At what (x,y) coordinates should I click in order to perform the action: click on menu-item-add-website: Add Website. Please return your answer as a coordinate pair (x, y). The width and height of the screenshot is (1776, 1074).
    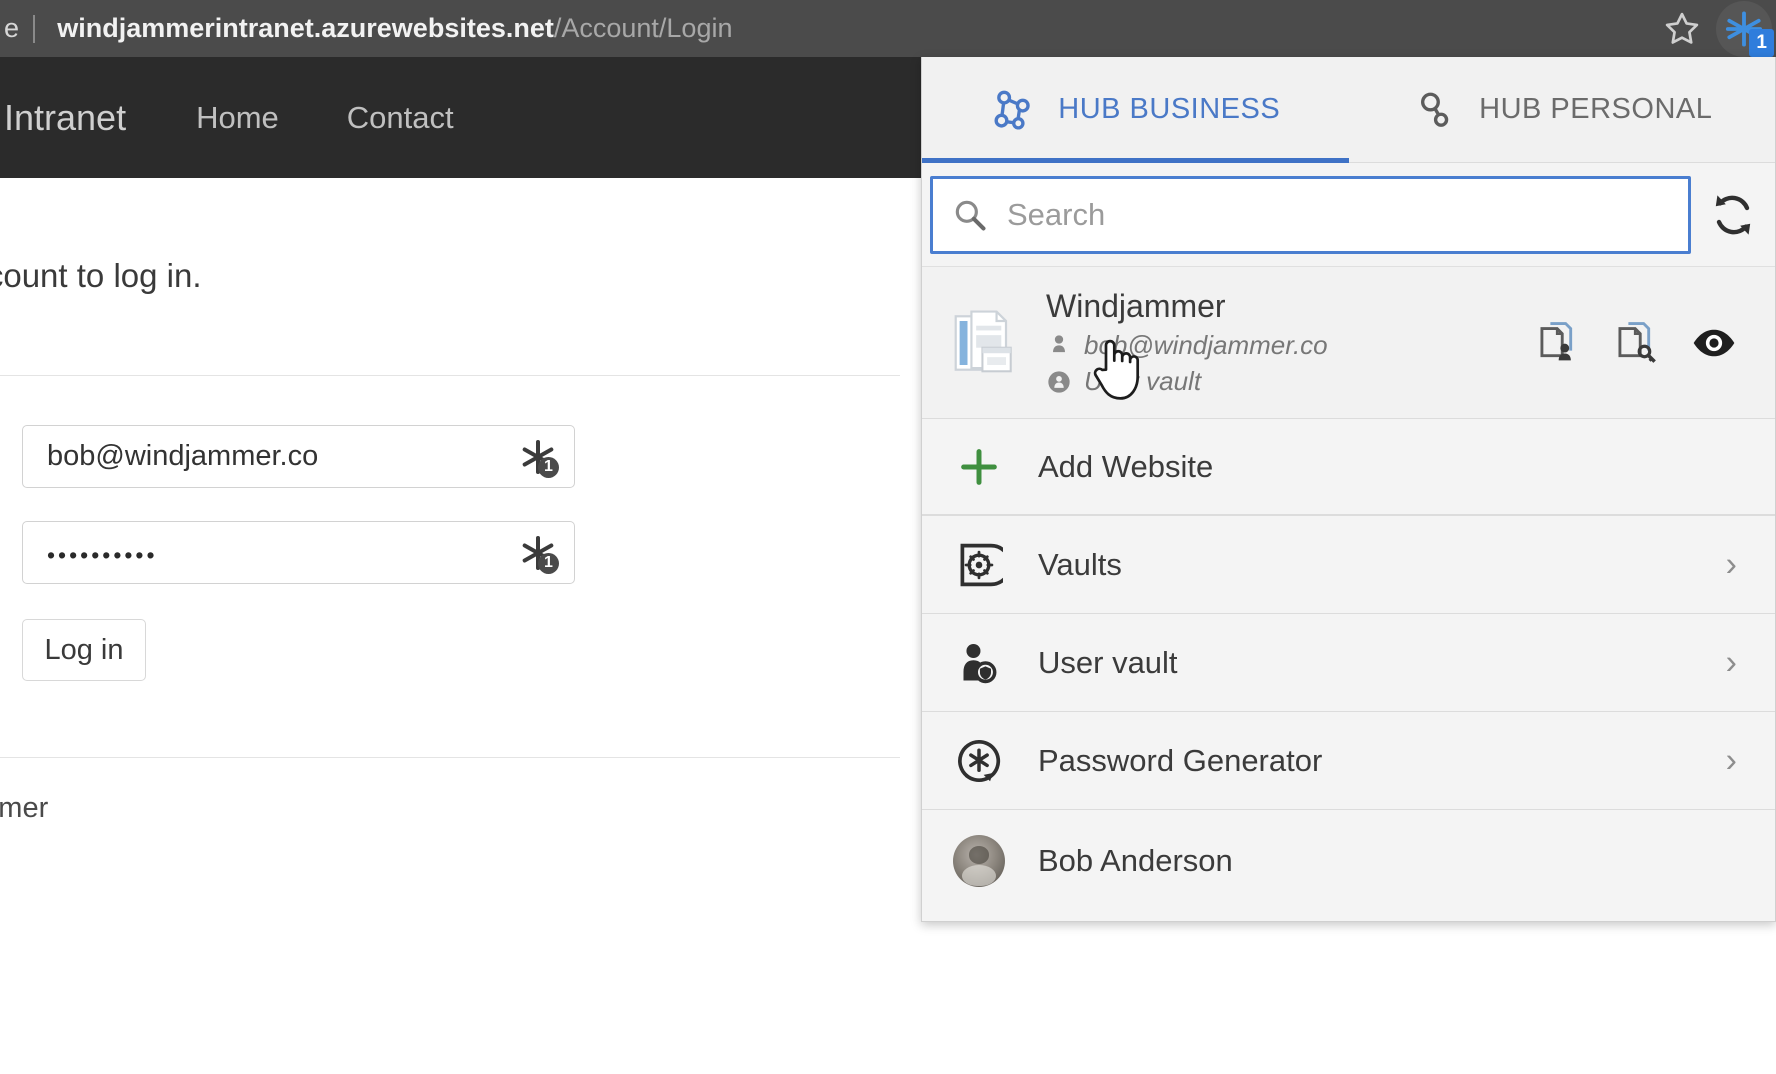
    Looking at the image, I should click on (1348, 467).